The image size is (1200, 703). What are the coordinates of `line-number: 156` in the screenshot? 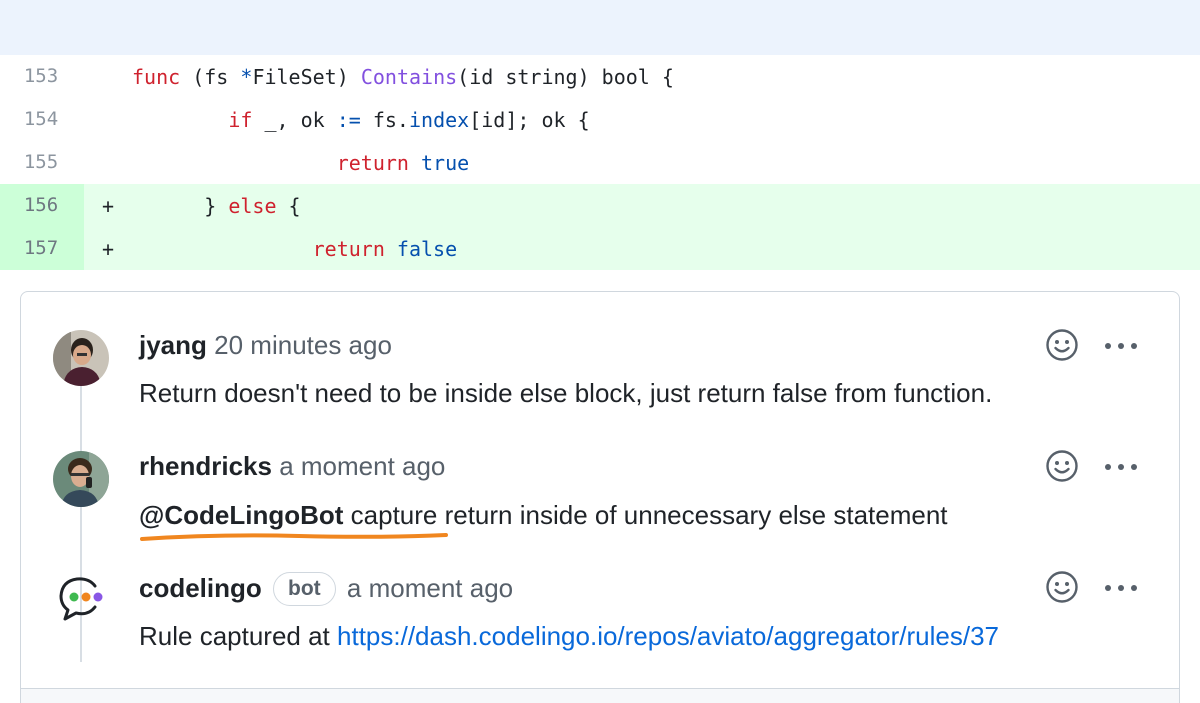 It's located at (42, 205).